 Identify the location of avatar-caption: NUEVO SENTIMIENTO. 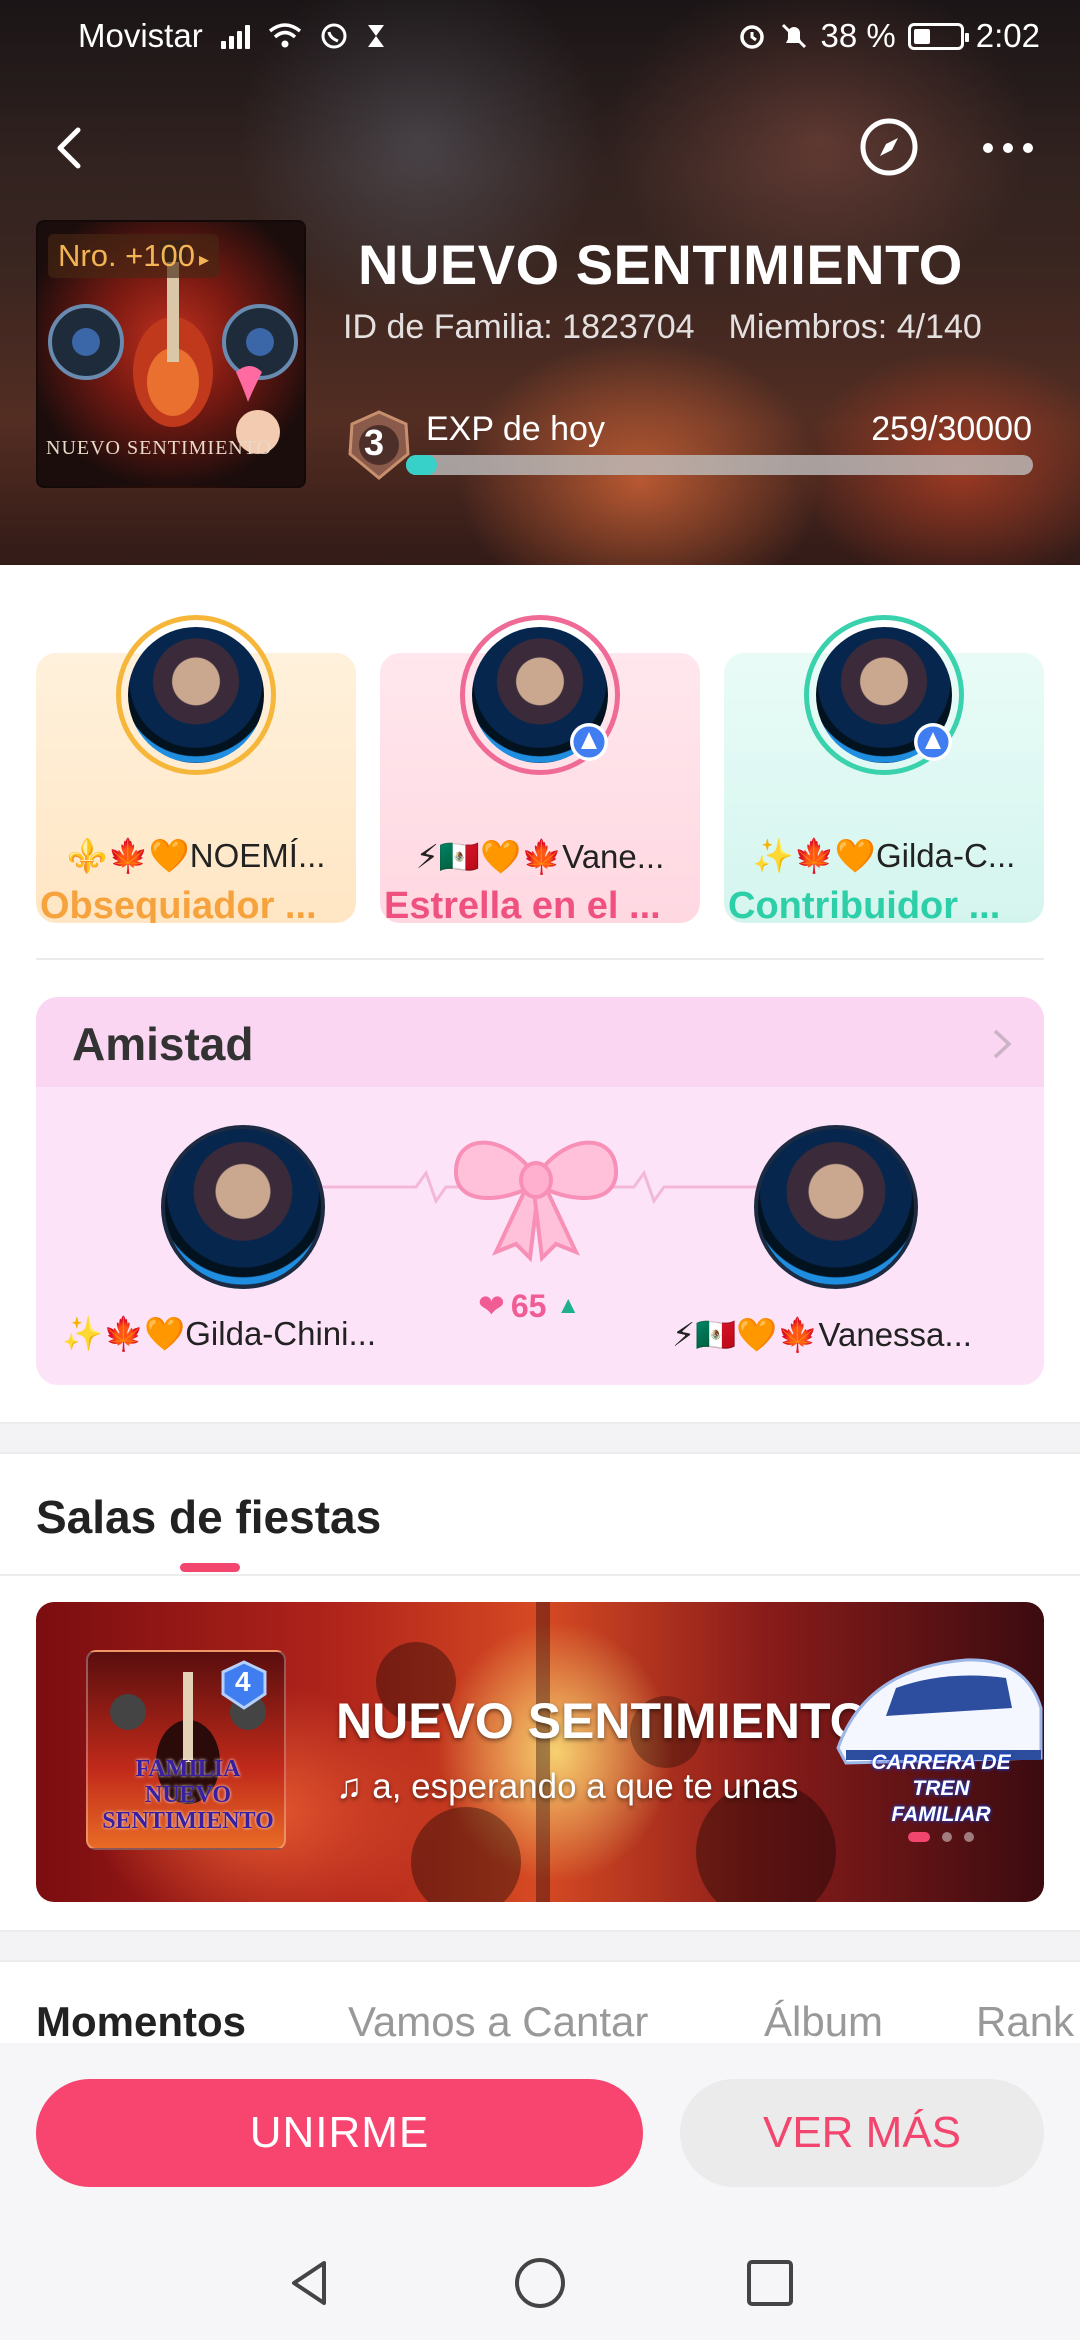
(159, 448).